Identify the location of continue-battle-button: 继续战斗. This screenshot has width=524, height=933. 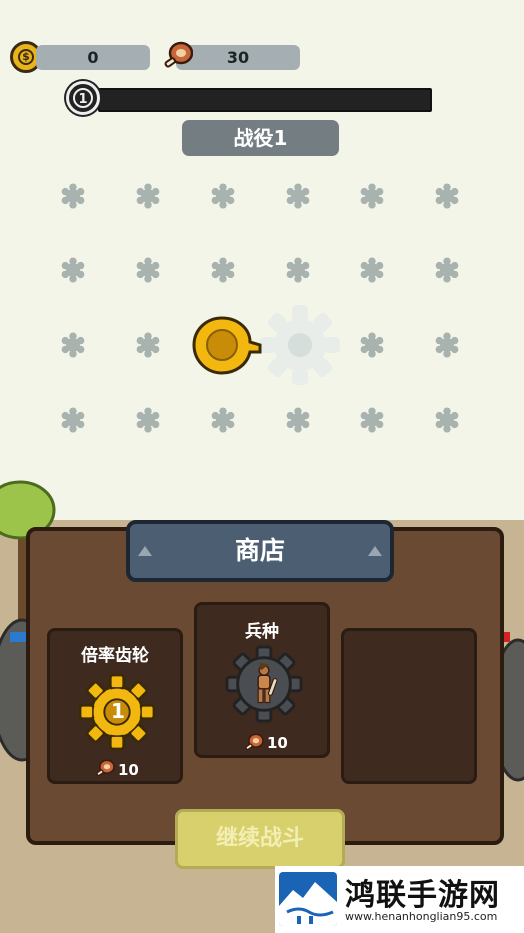
(260, 839).